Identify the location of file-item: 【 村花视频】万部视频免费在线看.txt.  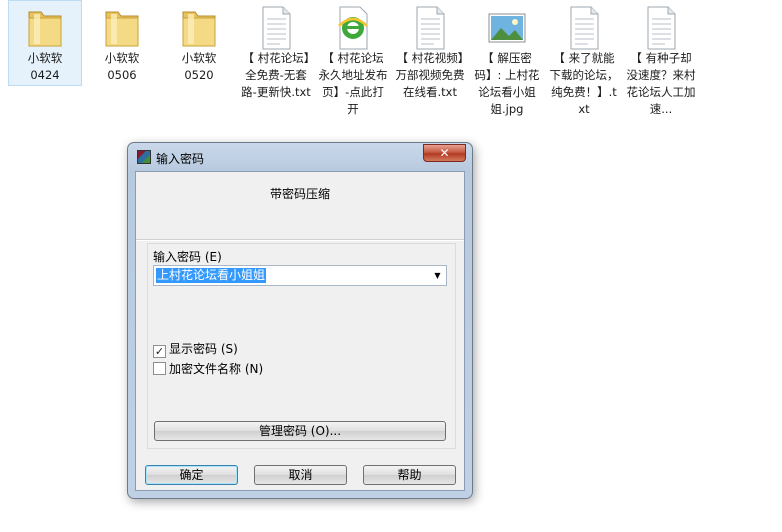
(430, 64).